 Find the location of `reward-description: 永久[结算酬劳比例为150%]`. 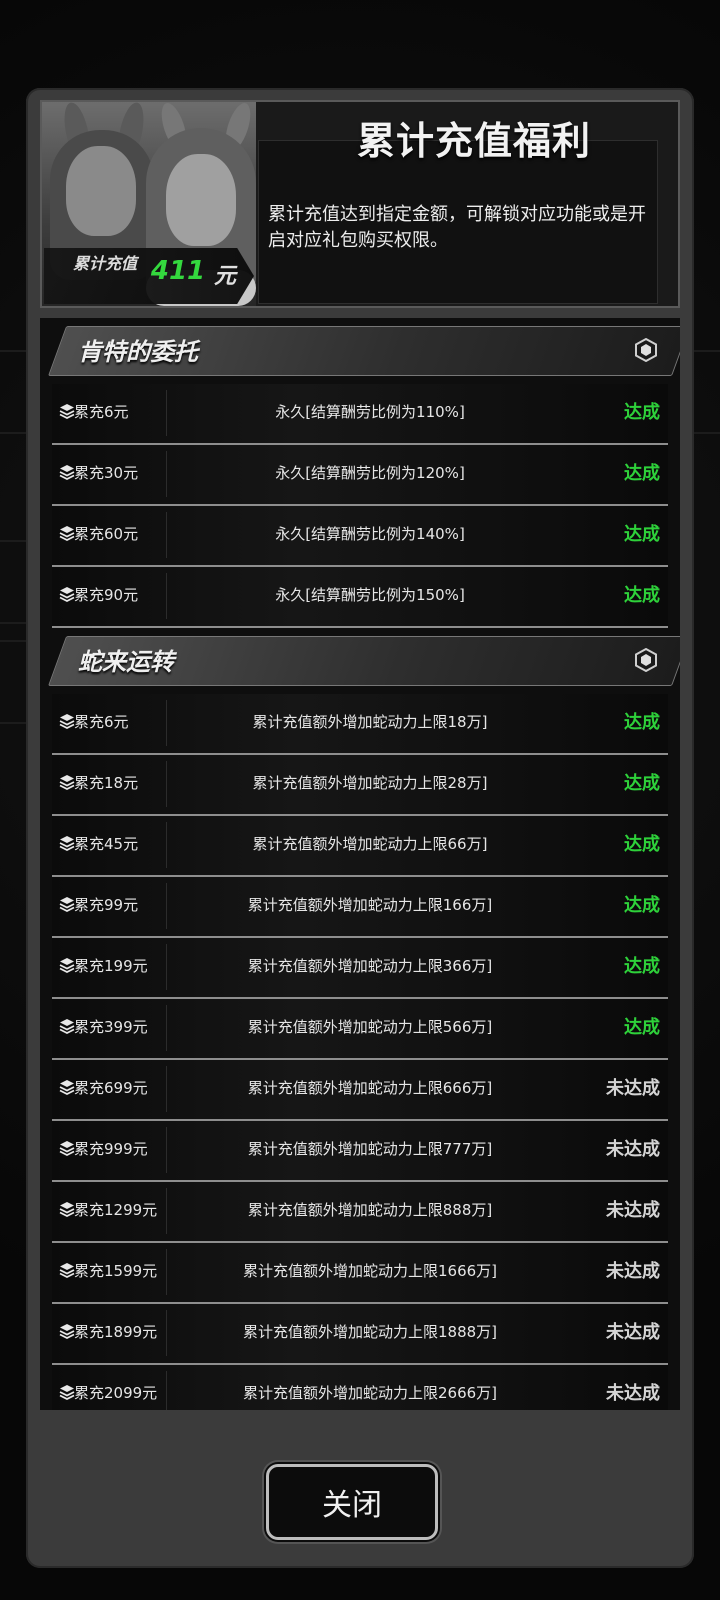

reward-description: 永久[结算酬劳比例为150%] is located at coordinates (370, 595).